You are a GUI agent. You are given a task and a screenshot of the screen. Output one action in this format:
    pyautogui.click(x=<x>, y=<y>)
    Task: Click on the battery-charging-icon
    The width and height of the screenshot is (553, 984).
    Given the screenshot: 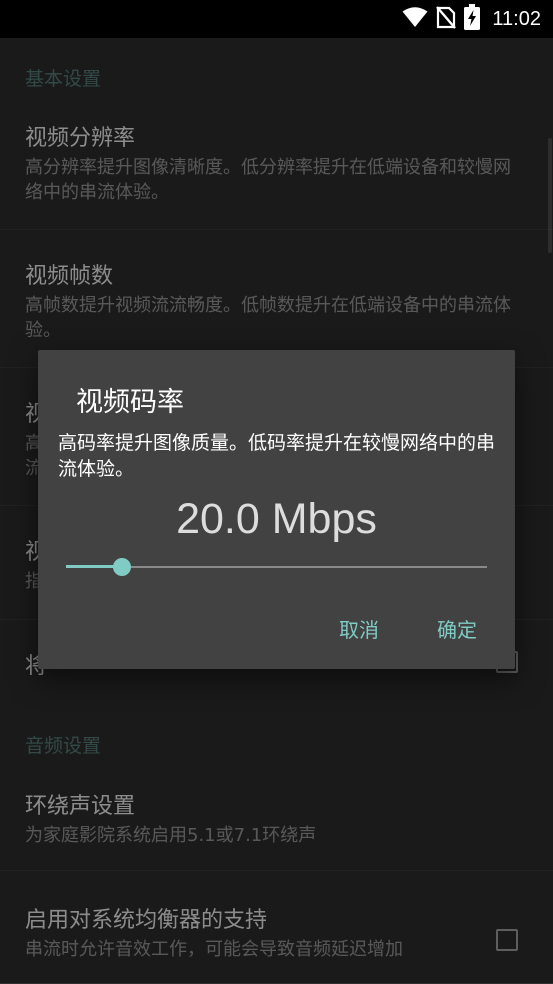 What is the action you would take?
    pyautogui.click(x=472, y=19)
    